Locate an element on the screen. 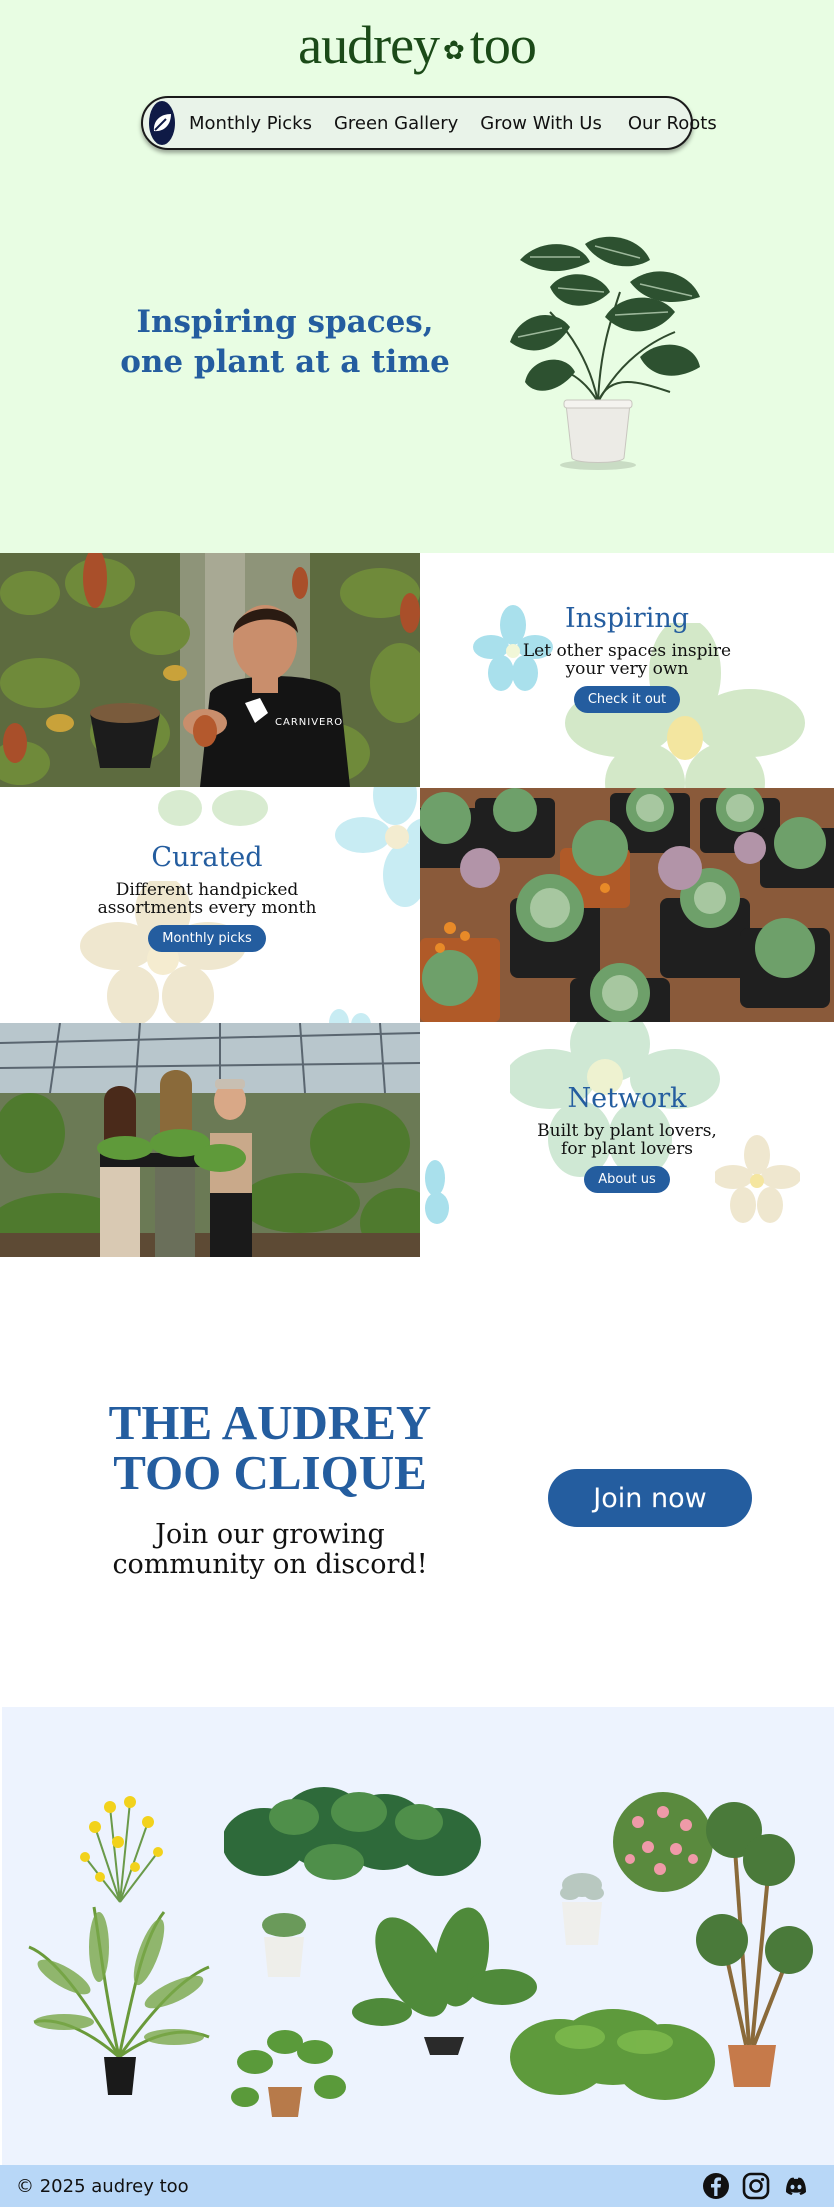 This screenshot has width=834, height=2207. photo-carnivorous-plant-grower: CARNIVERO is located at coordinates (210, 670).